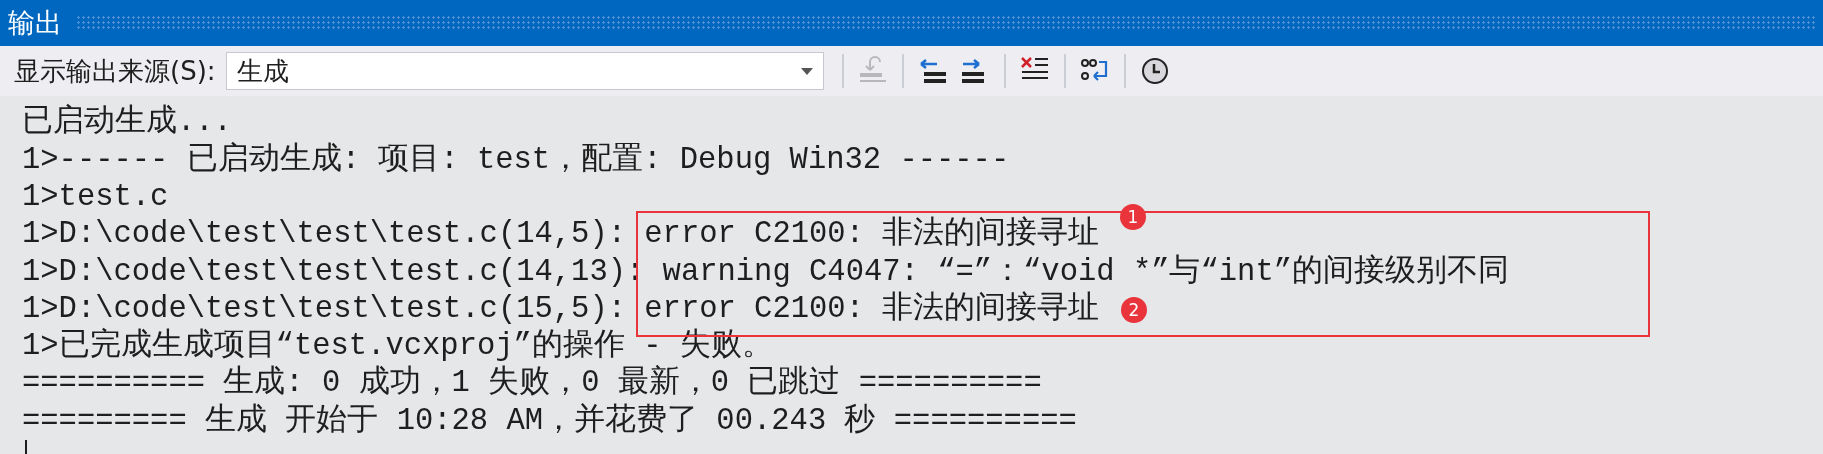 This screenshot has width=1823, height=454. Describe the element at coordinates (806, 71) in the screenshot. I see `caret-icon` at that location.